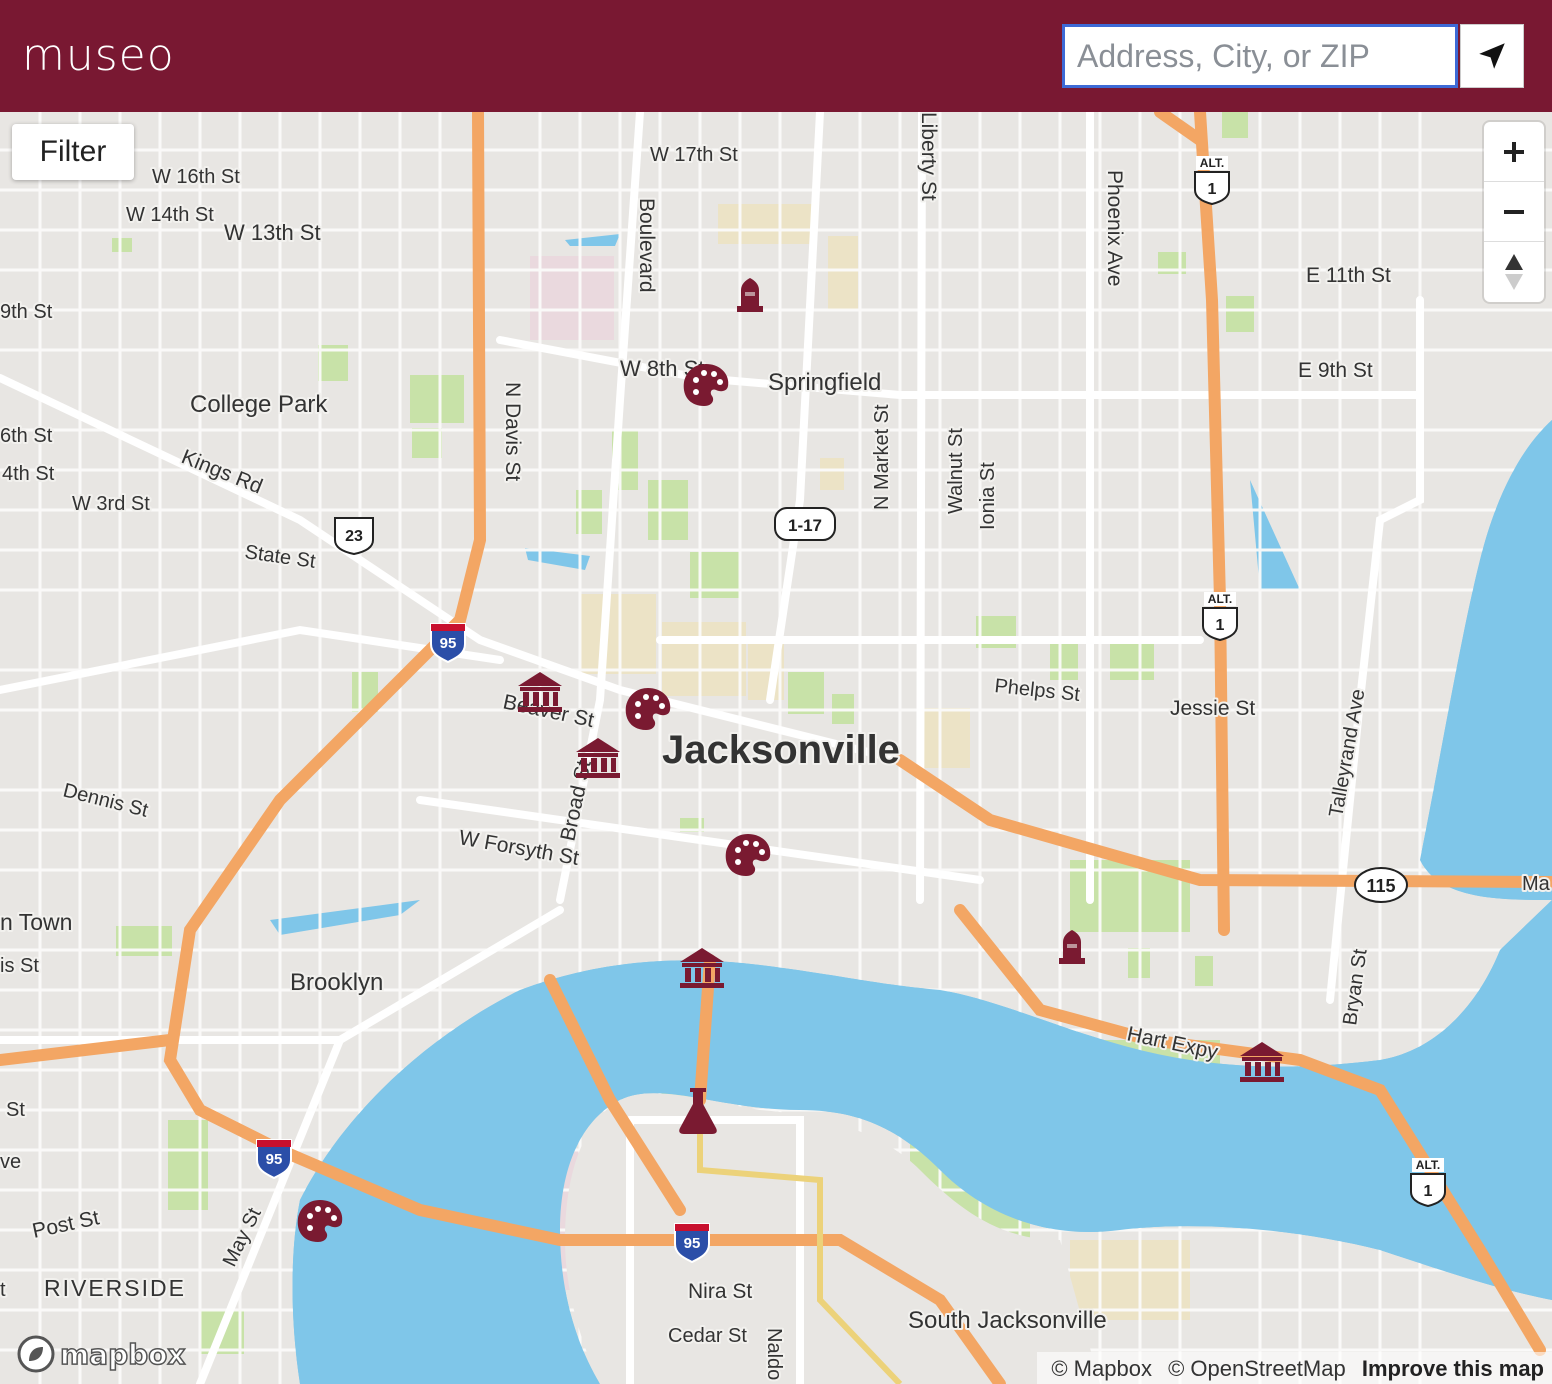 Image resolution: width=1552 pixels, height=1384 pixels. I want to click on street-label: N Market St, so click(882, 457).